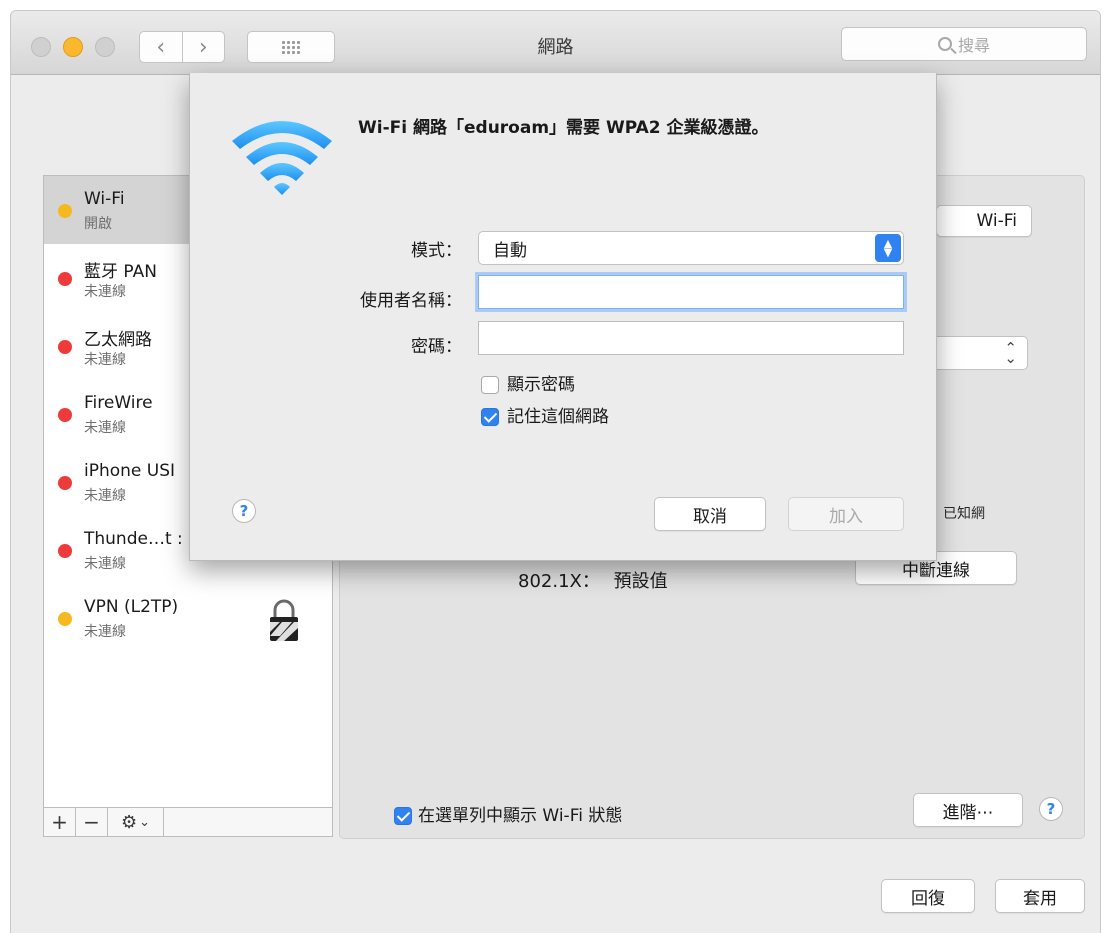 This screenshot has height=933, width=1111. Describe the element at coordinates (541, 385) in the screenshot. I see `show-password-label: 顯示密碼` at that location.